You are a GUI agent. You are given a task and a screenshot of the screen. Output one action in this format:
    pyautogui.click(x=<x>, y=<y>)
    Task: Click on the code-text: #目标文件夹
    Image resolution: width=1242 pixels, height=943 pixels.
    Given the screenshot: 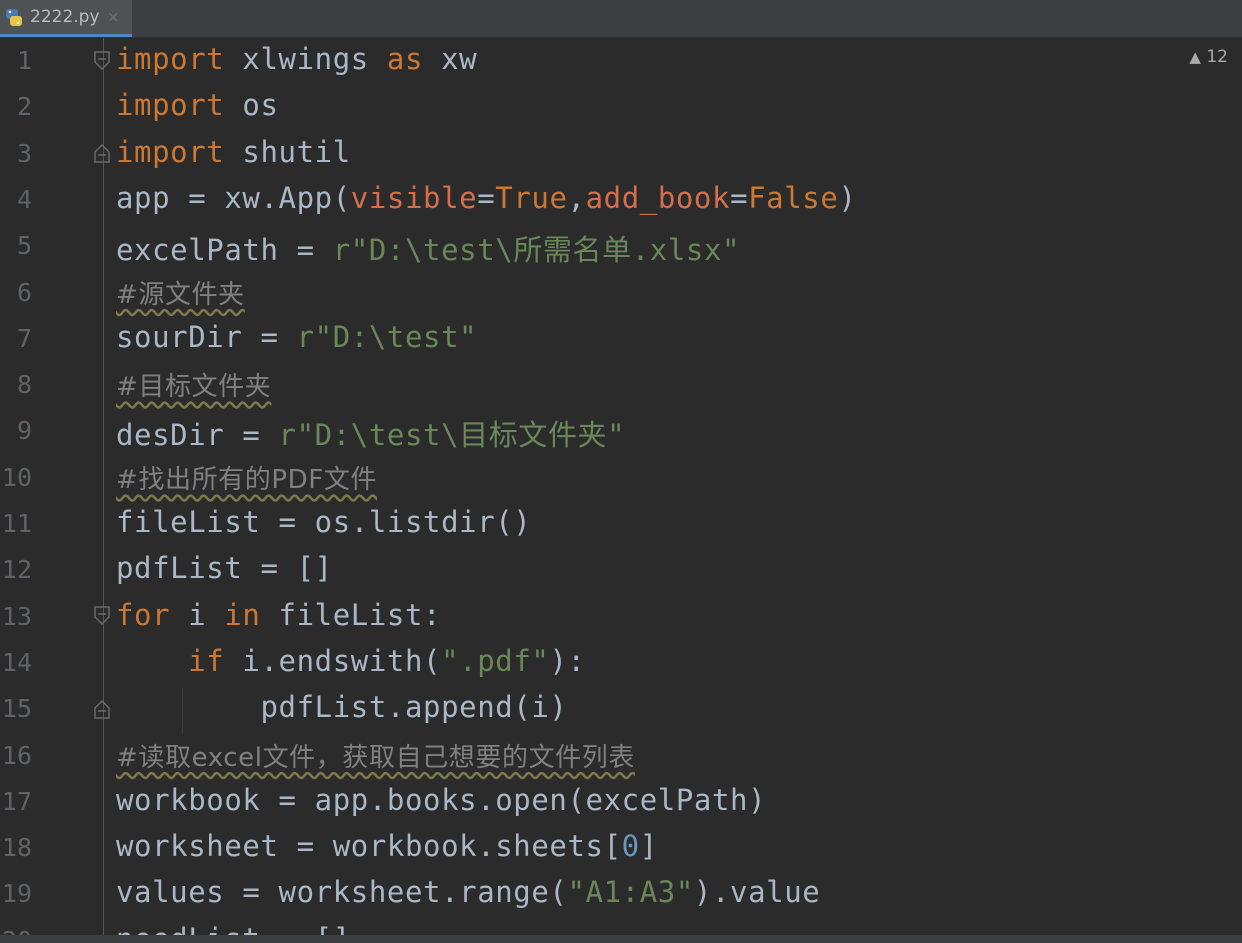 What is the action you would take?
    pyautogui.click(x=193, y=384)
    